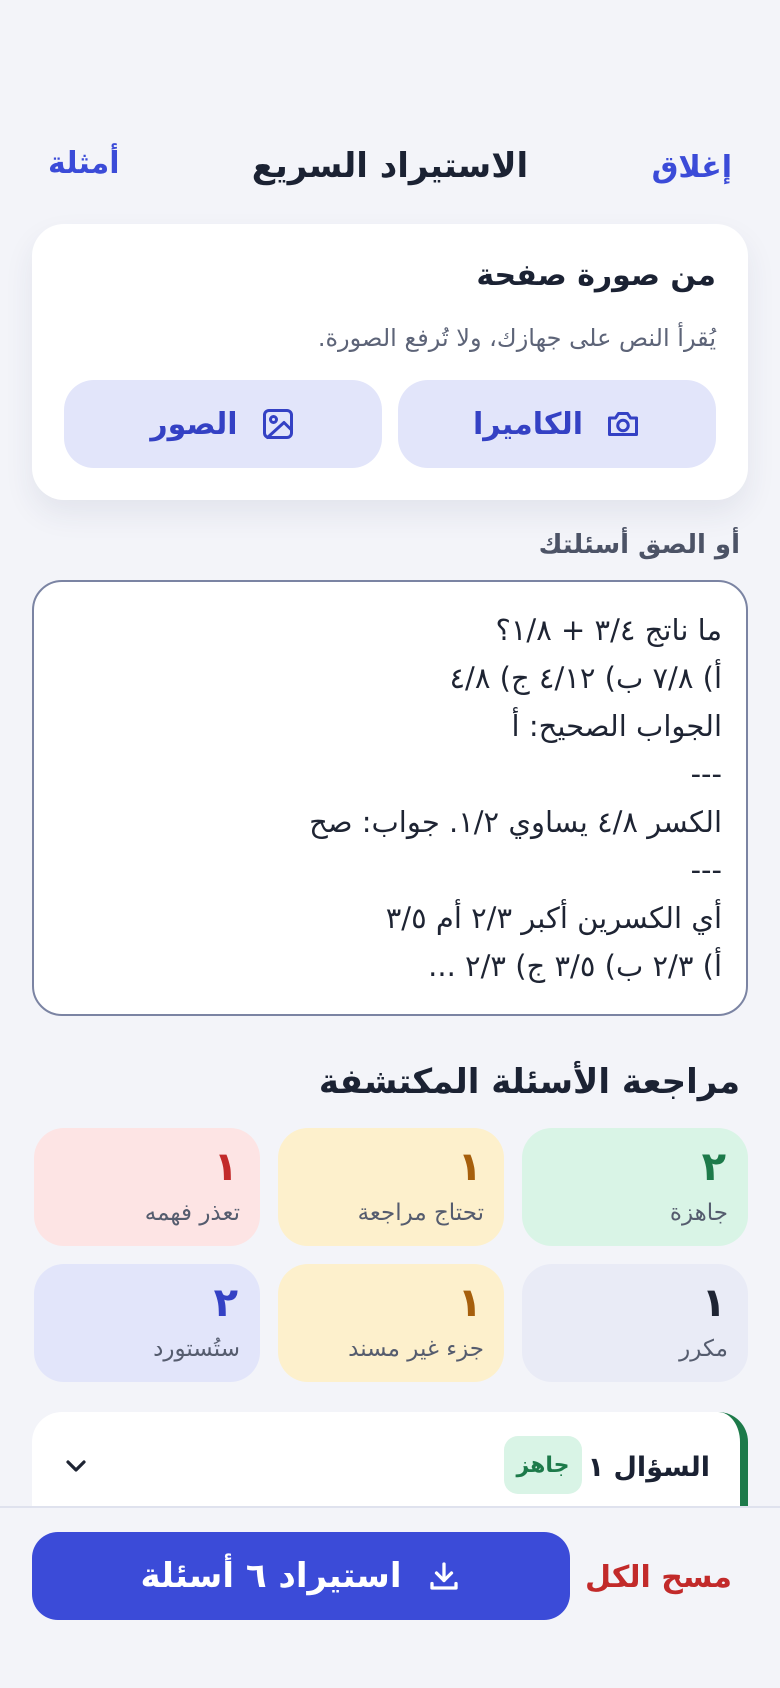 The height and width of the screenshot is (1688, 780). What do you see at coordinates (635, 1323) in the screenshot?
I see `stat-duplicate: ١ مكرر` at bounding box center [635, 1323].